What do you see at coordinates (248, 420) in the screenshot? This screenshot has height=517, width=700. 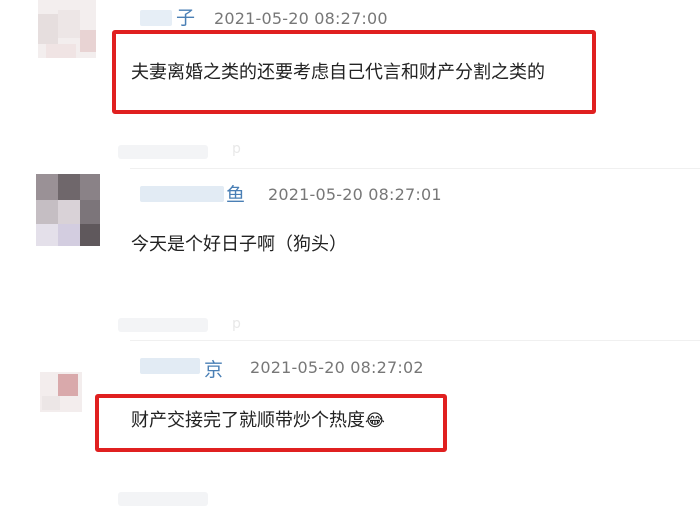 I see `comment-text-body: 财产交接完了就顺带炒个热度` at bounding box center [248, 420].